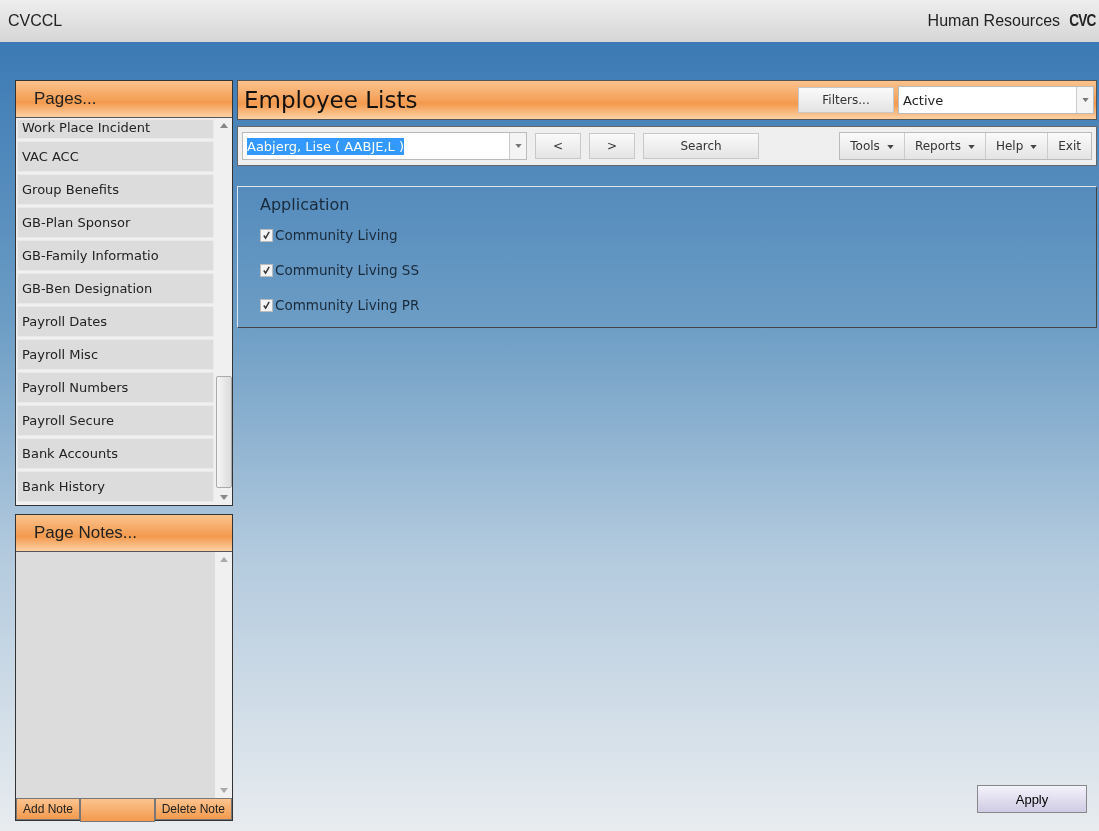 The height and width of the screenshot is (831, 1099). Describe the element at coordinates (701, 146) in the screenshot. I see `search-button: Search` at that location.